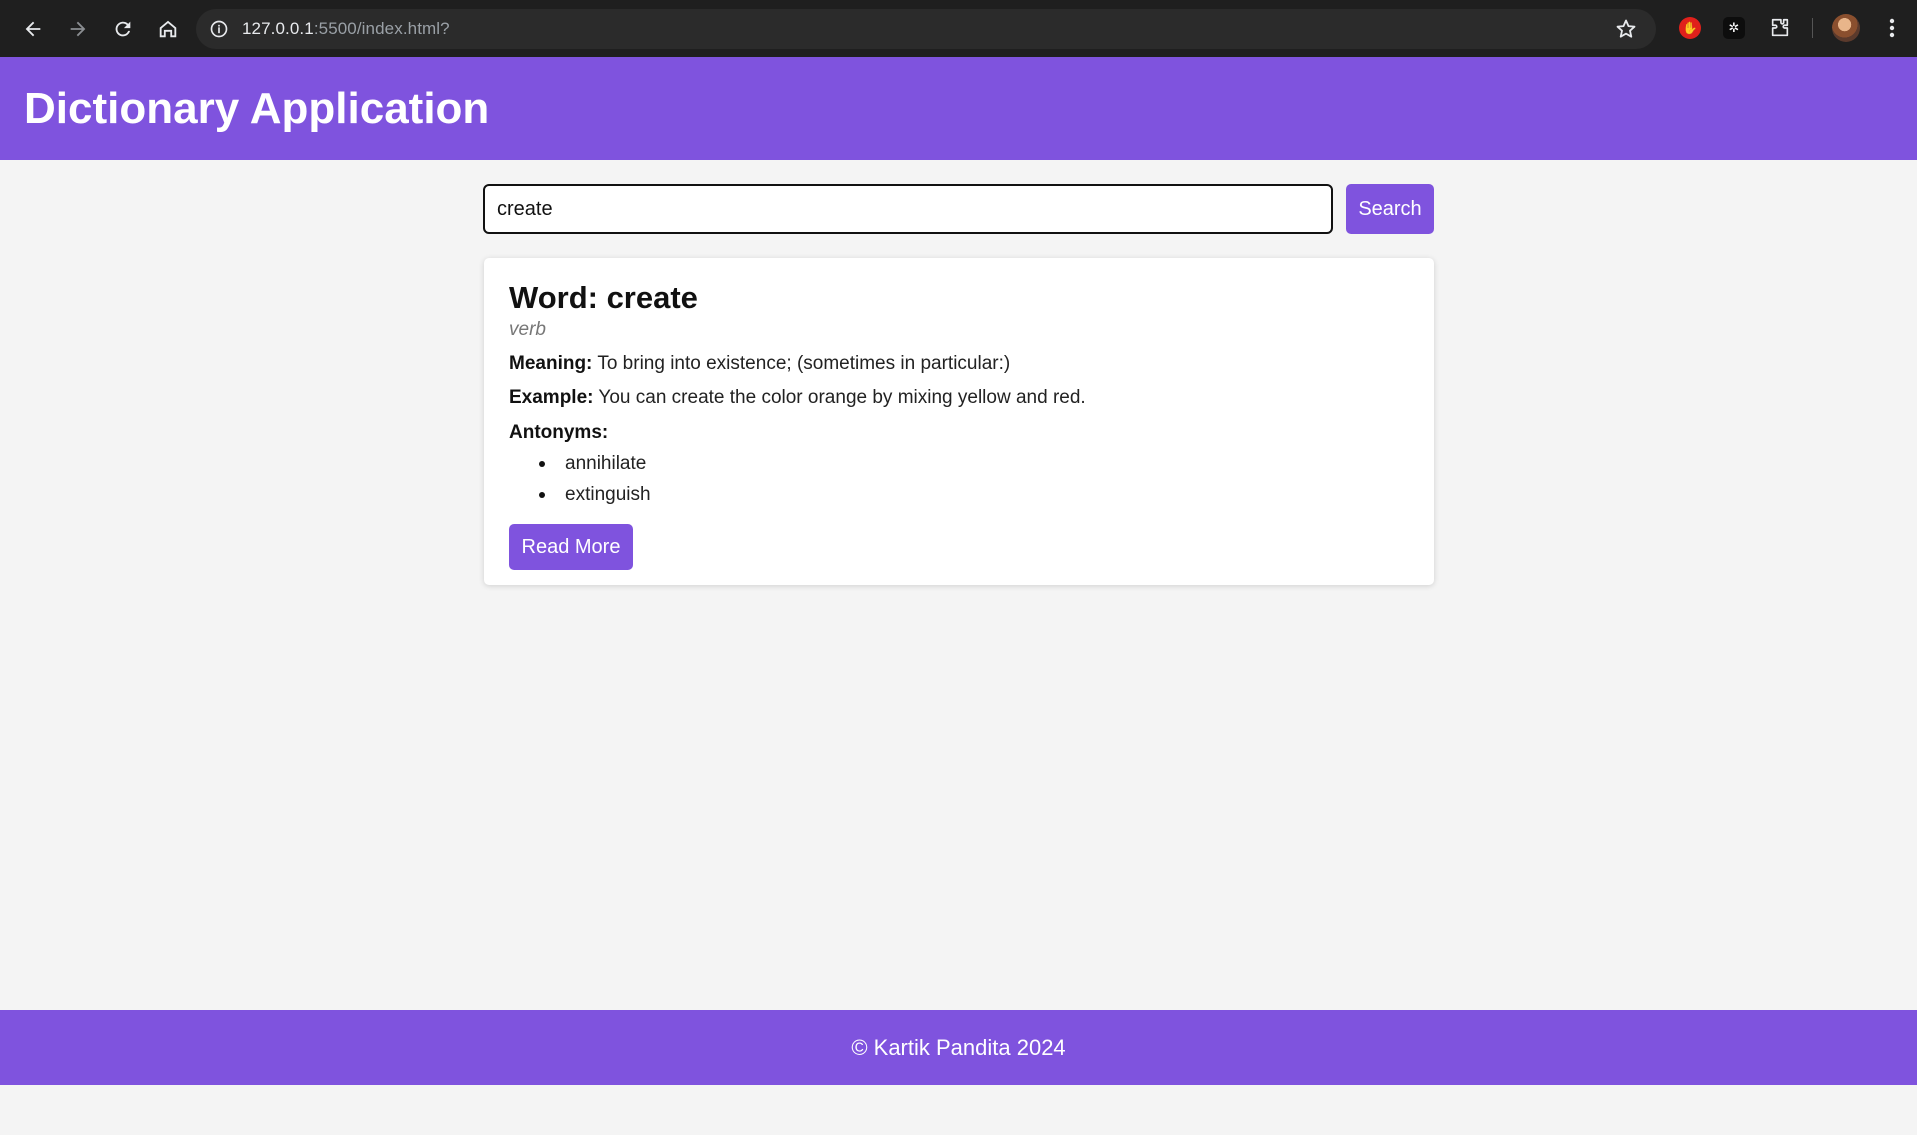 Image resolution: width=1917 pixels, height=1135 pixels. Describe the element at coordinates (1892, 28) in the screenshot. I see `more-menu-icon` at that location.